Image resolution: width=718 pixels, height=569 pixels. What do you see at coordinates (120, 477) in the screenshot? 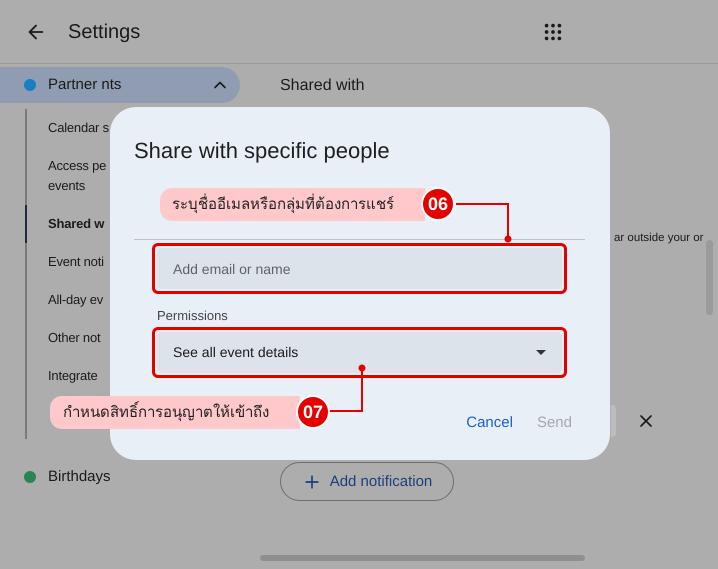
I see `calendar-item: Birthdays` at bounding box center [120, 477].